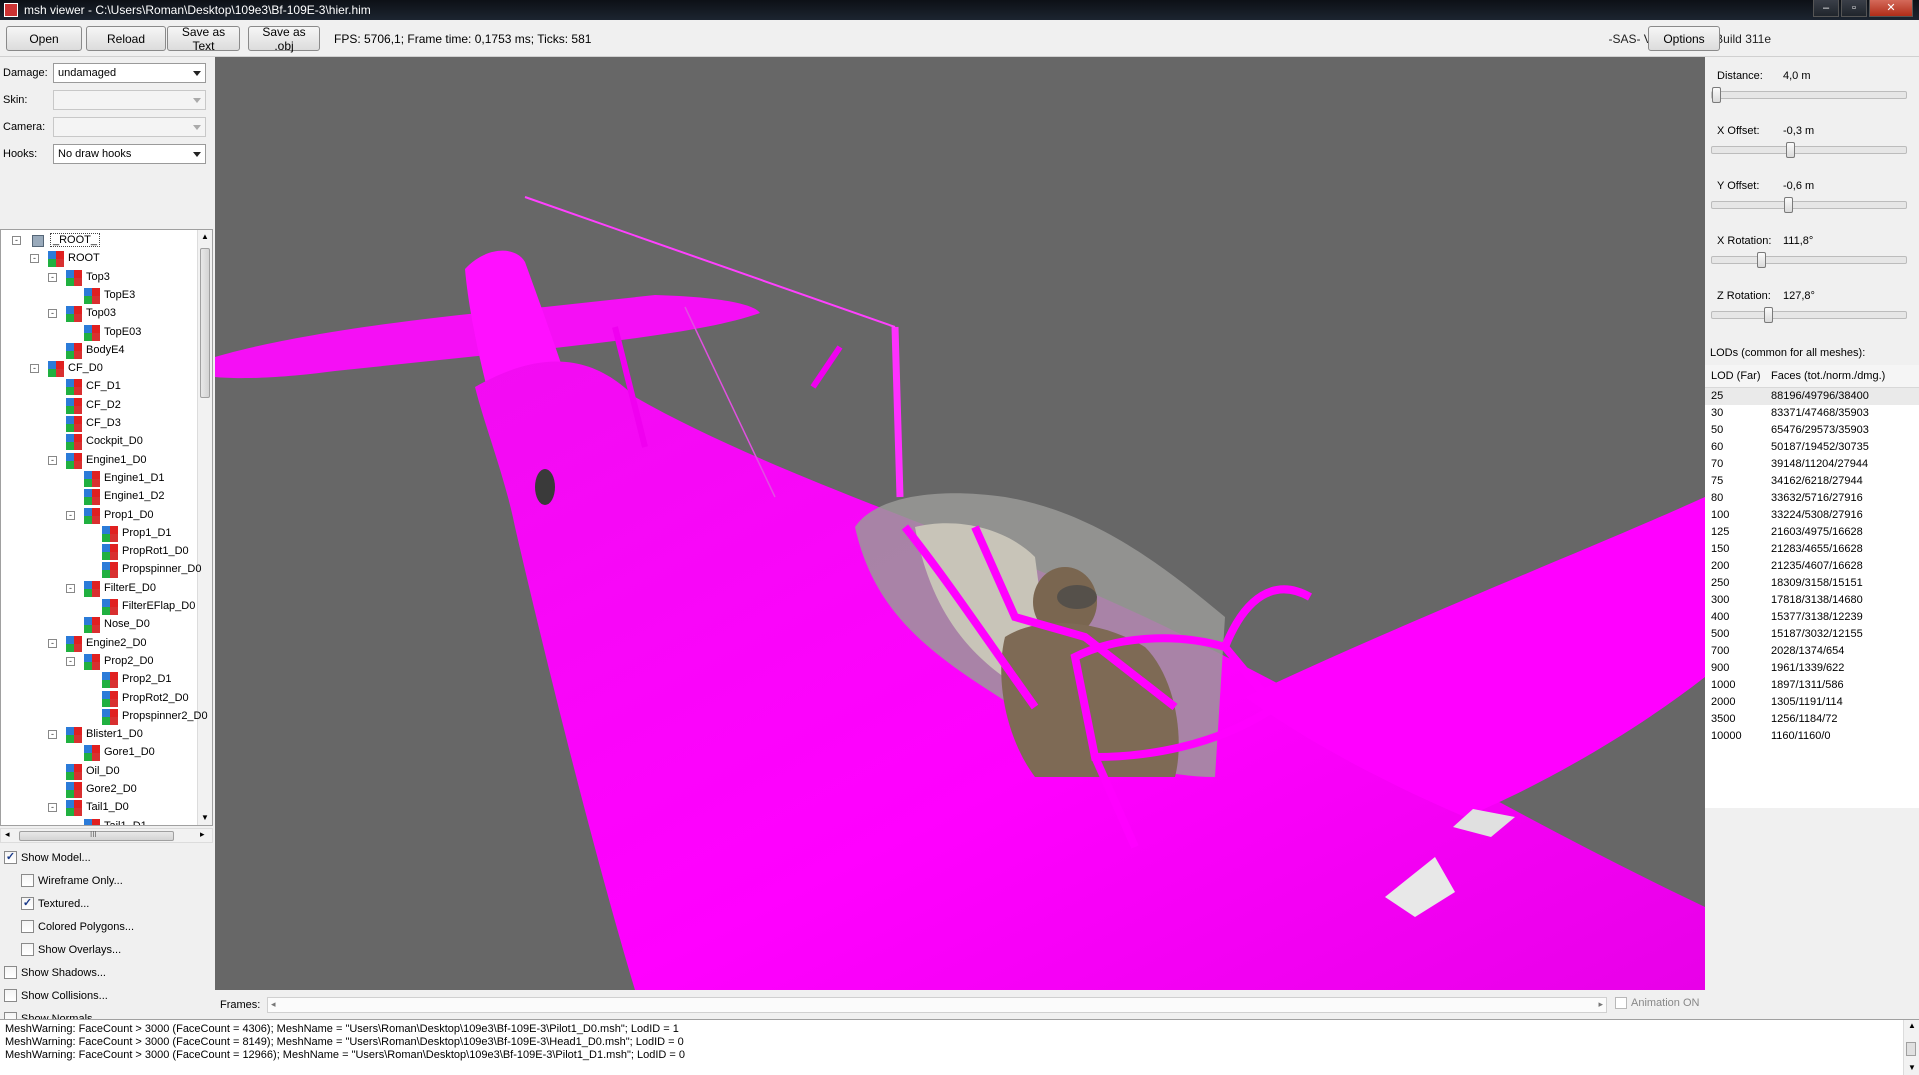 This screenshot has height=1075, width=1919. Describe the element at coordinates (1657, 1003) in the screenshot. I see `animation-toggle: Animation ON` at that location.